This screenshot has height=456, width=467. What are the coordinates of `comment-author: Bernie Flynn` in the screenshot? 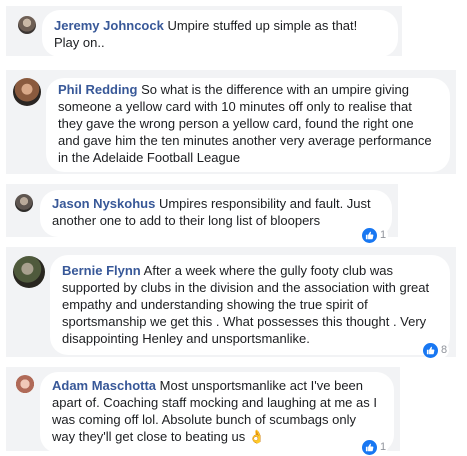 It's located at (101, 270).